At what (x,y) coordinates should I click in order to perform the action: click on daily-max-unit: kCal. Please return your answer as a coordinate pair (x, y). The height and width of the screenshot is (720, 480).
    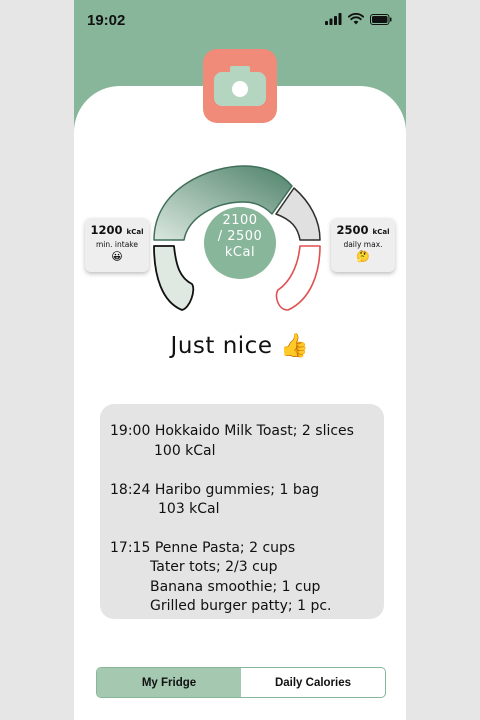
    Looking at the image, I should click on (381, 232).